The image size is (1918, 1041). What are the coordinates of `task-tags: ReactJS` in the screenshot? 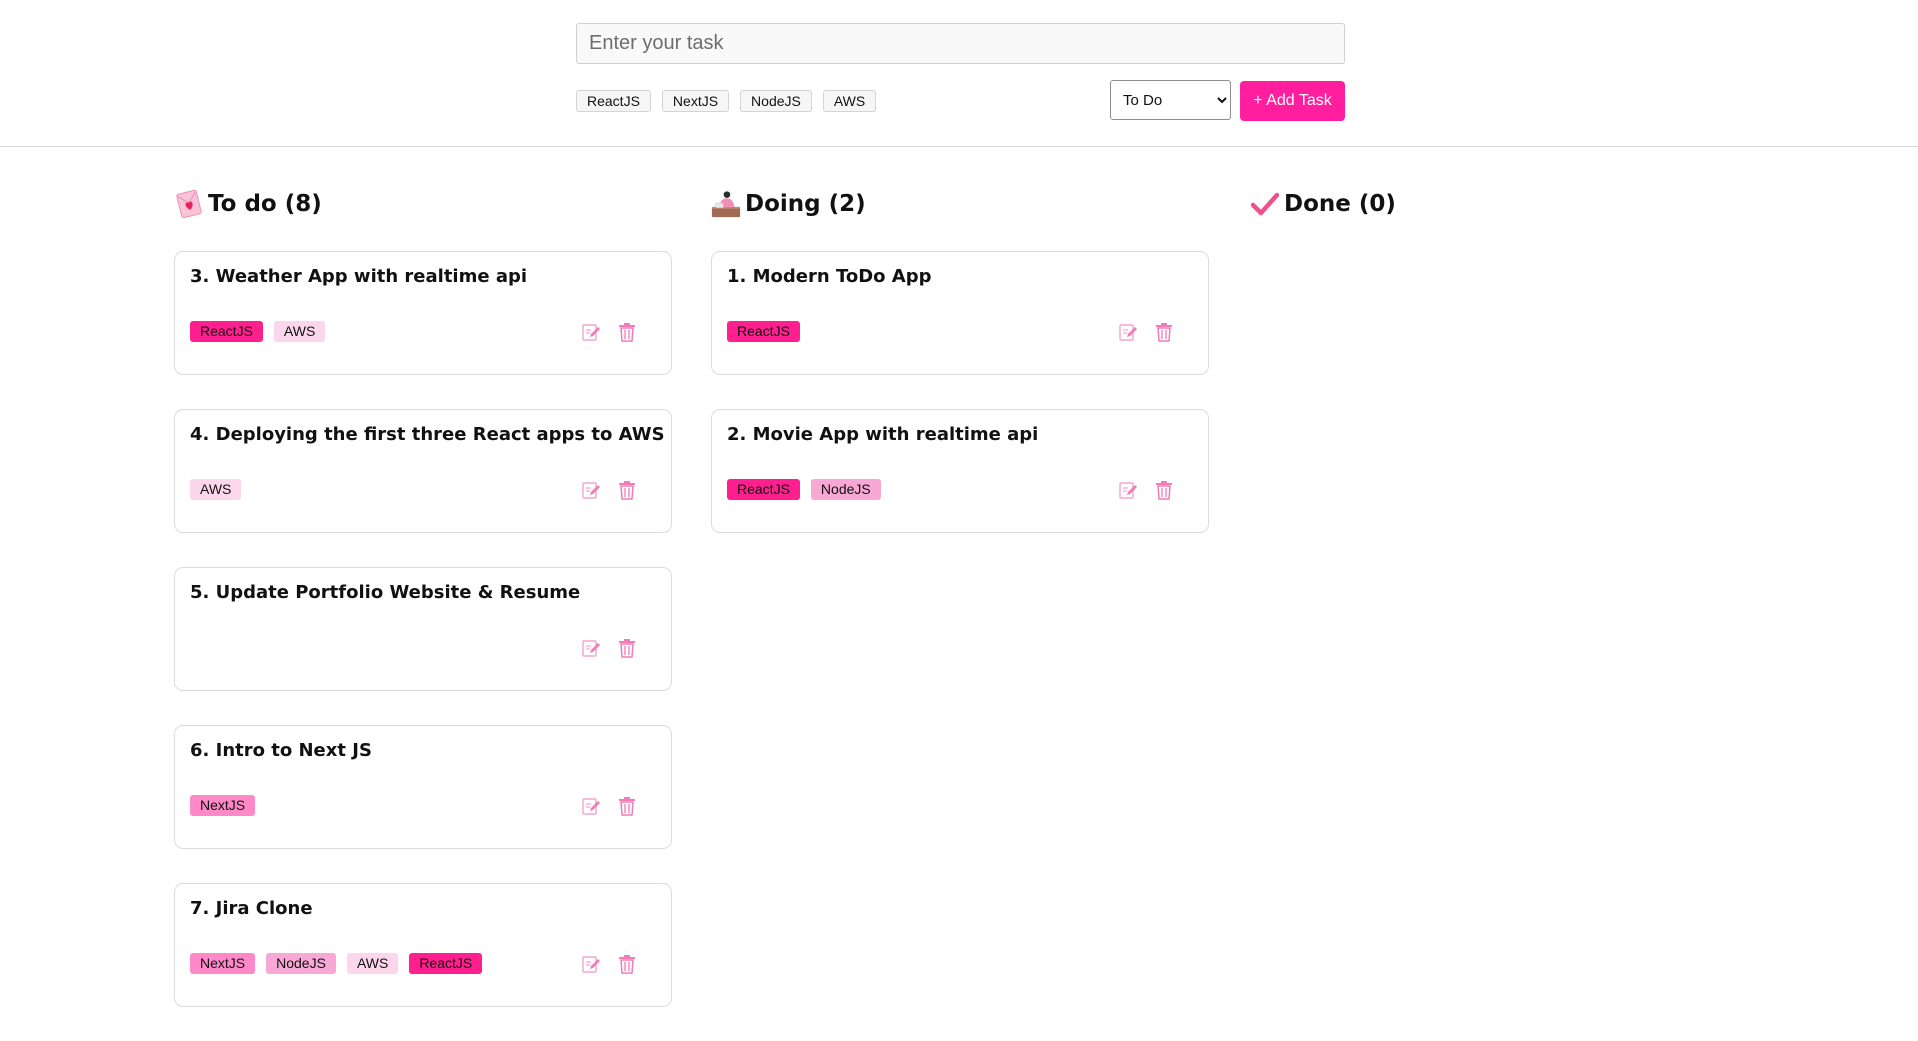 It's located at (763, 331).